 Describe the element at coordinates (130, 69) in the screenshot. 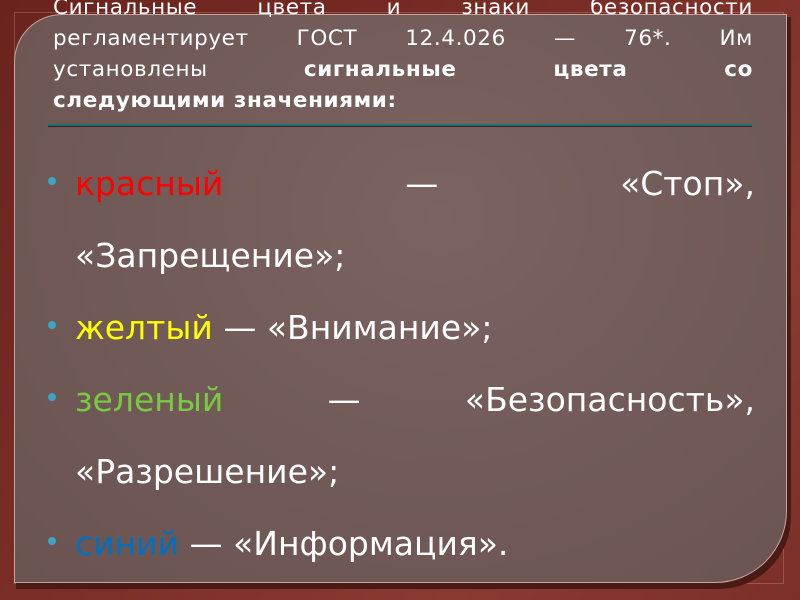

I see `title-line-3-normal: установлены` at that location.